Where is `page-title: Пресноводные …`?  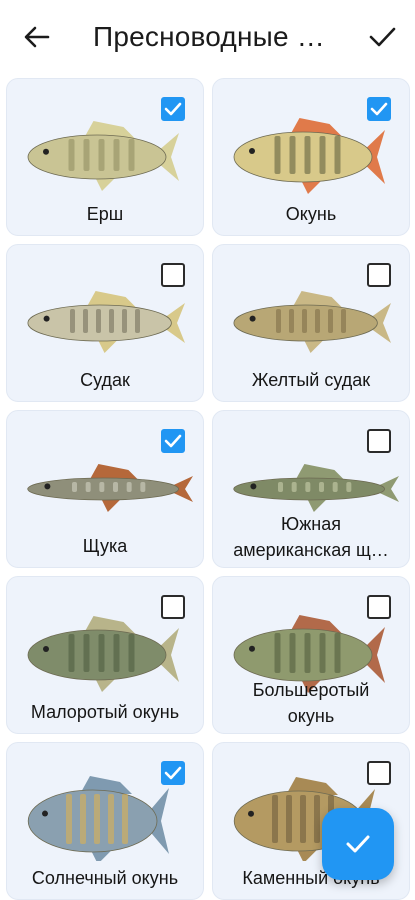 page-title: Пресноводные … is located at coordinates (209, 36).